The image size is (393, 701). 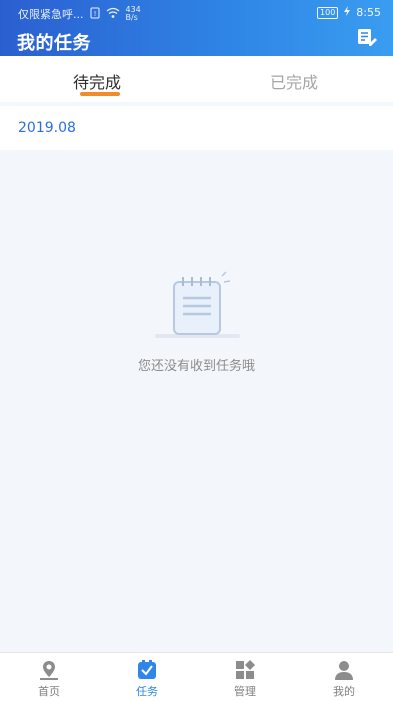 I want to click on map-pin-icon, so click(x=49, y=670).